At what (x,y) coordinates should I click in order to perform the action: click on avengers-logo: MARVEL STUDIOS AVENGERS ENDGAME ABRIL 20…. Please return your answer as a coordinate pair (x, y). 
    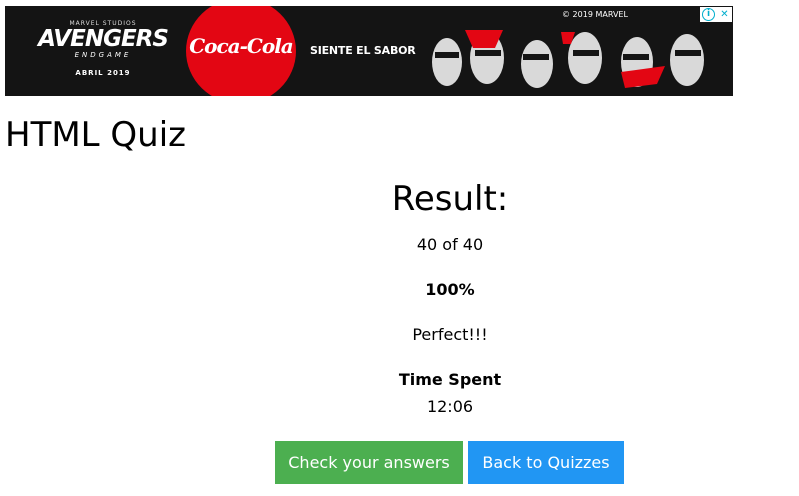
    Looking at the image, I should click on (103, 48).